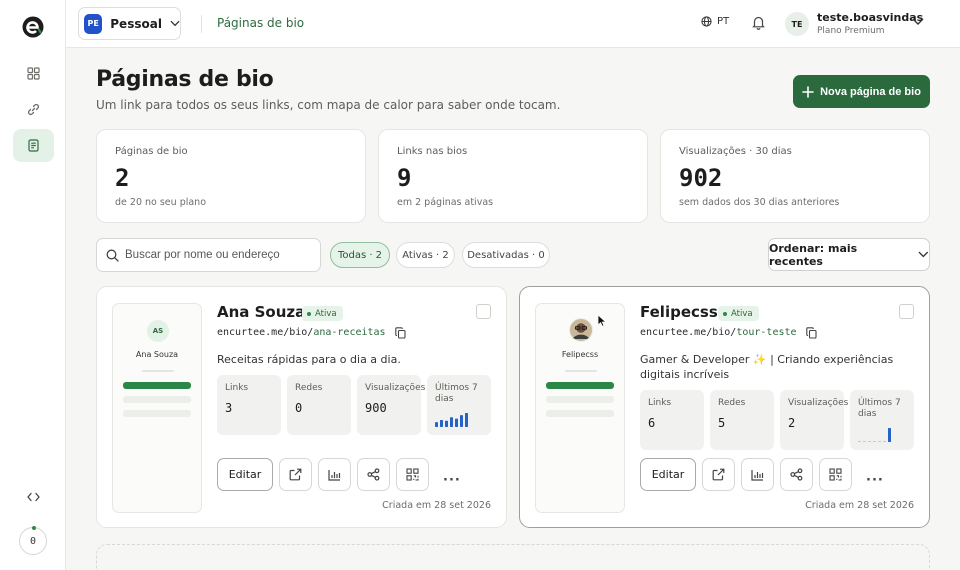  Describe the element at coordinates (861, 91) in the screenshot. I see `new-bio-page-button: Nova página de bio` at that location.